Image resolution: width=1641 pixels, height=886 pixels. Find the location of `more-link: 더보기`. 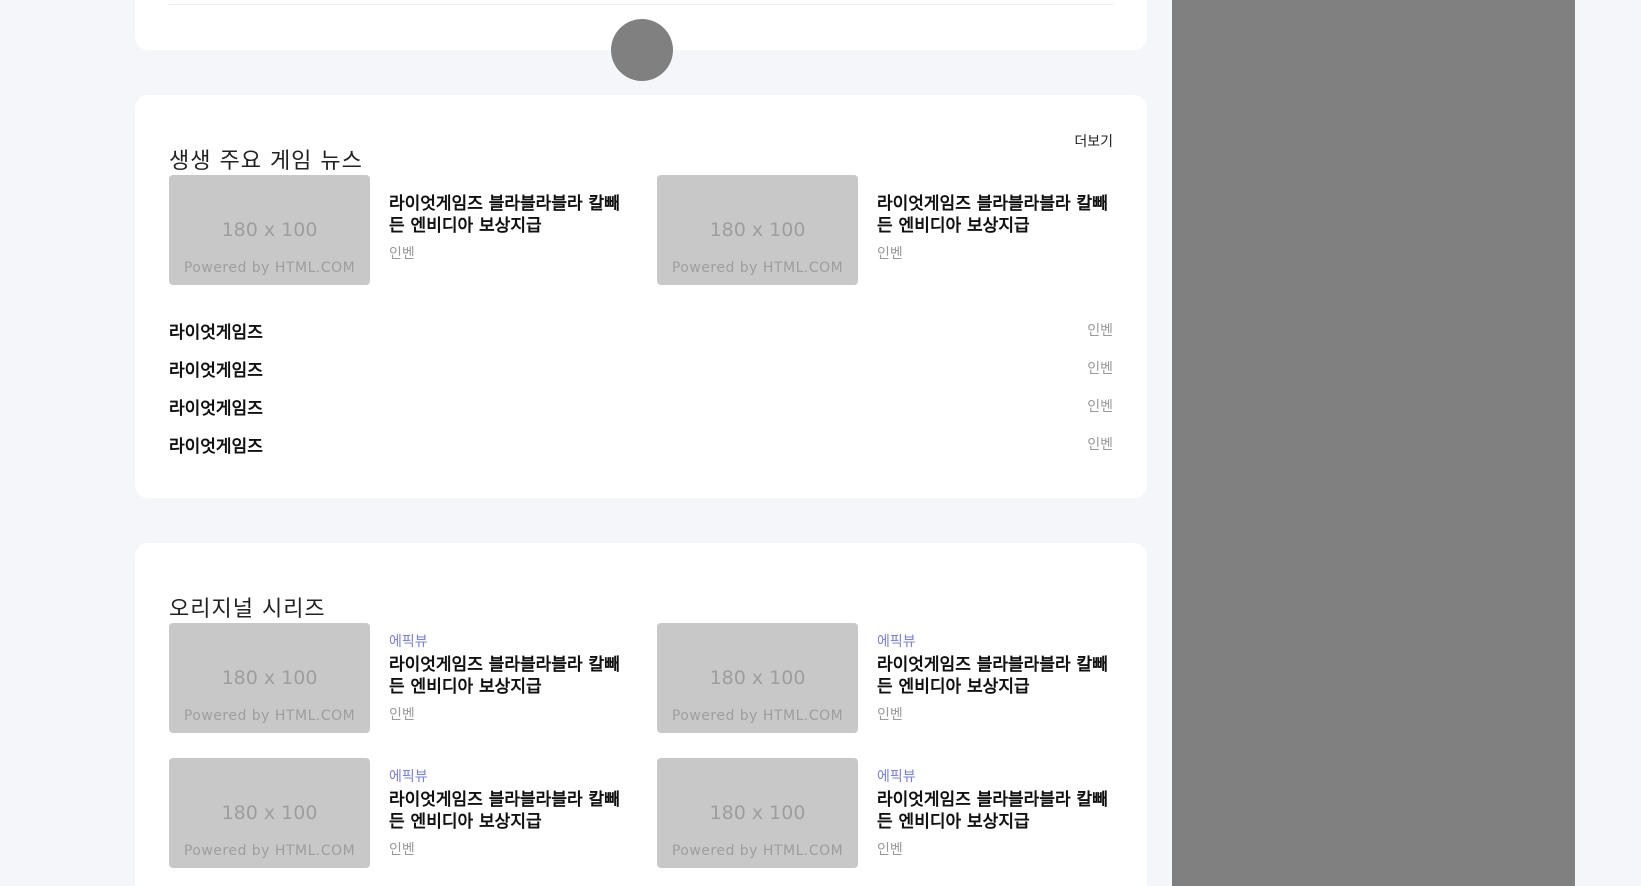

more-link: 더보기 is located at coordinates (1093, 141).